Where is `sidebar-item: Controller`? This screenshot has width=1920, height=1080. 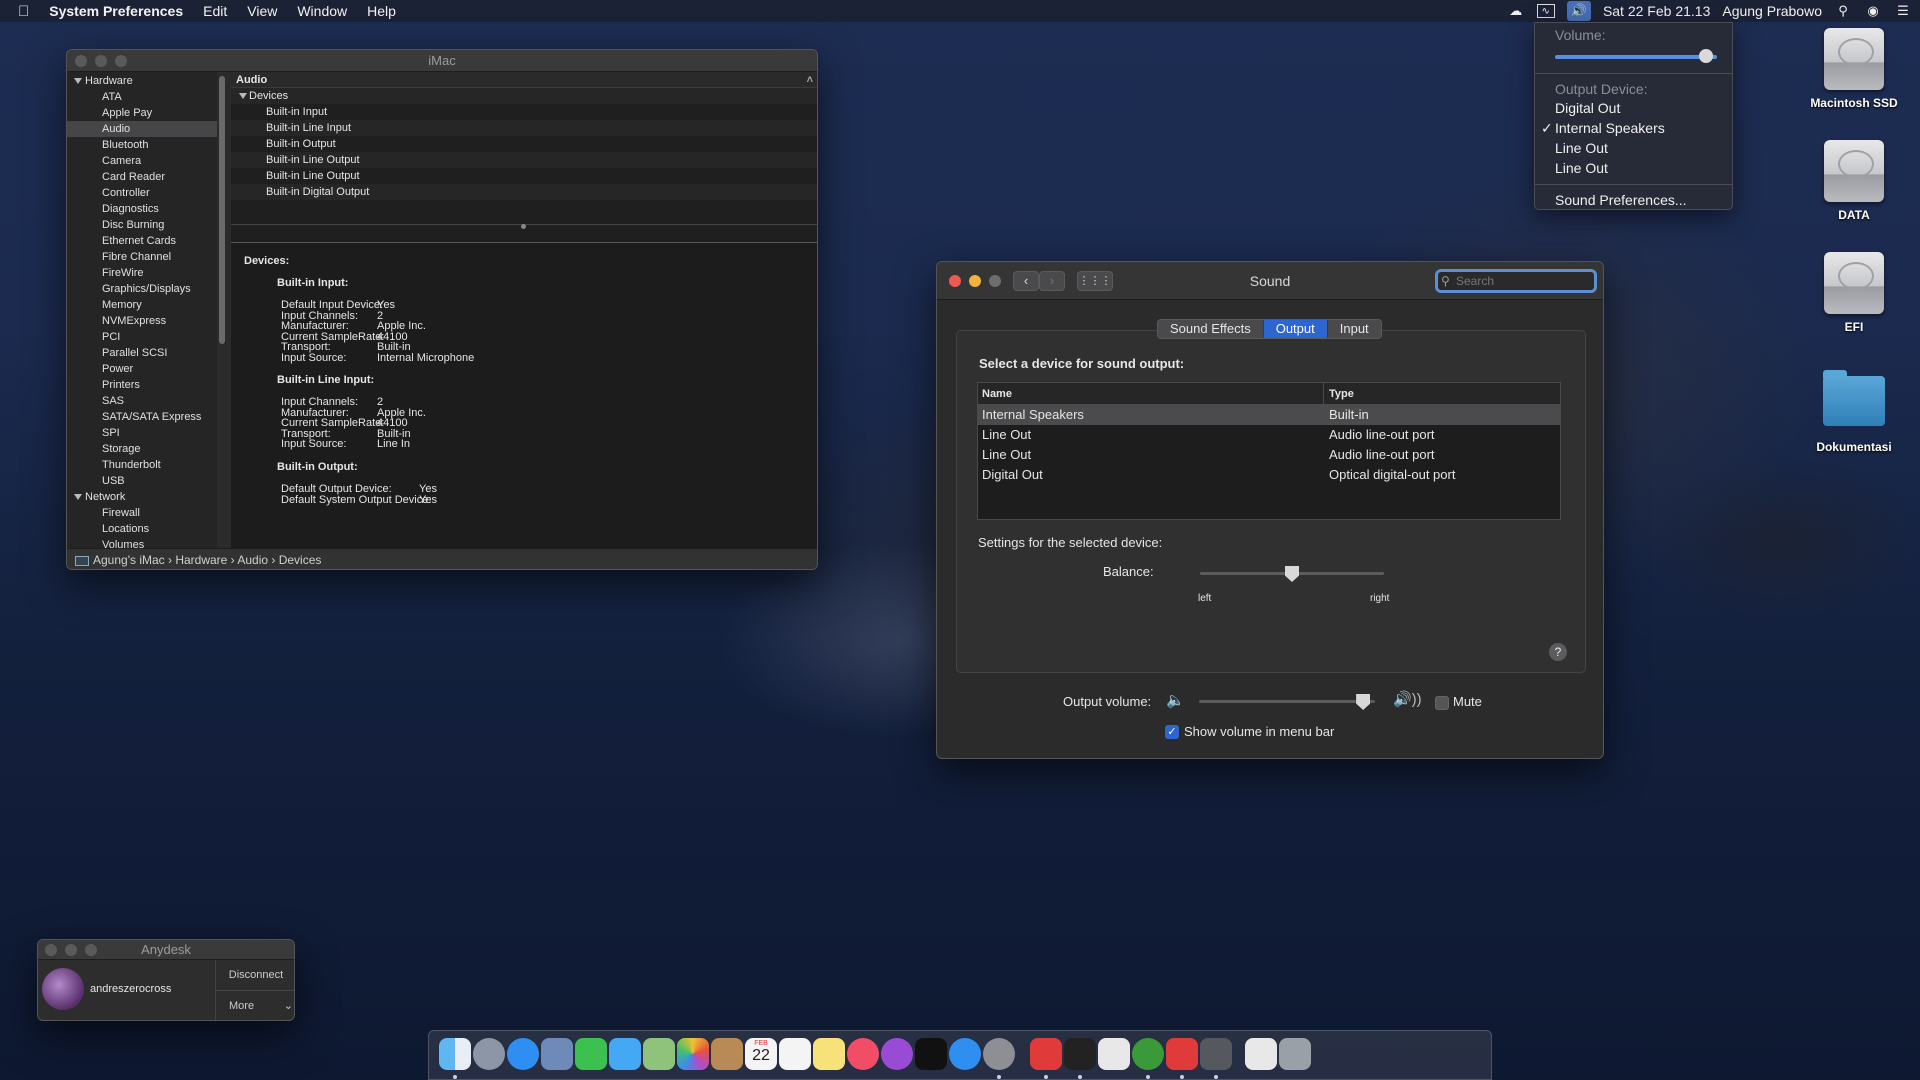 sidebar-item: Controller is located at coordinates (142, 193).